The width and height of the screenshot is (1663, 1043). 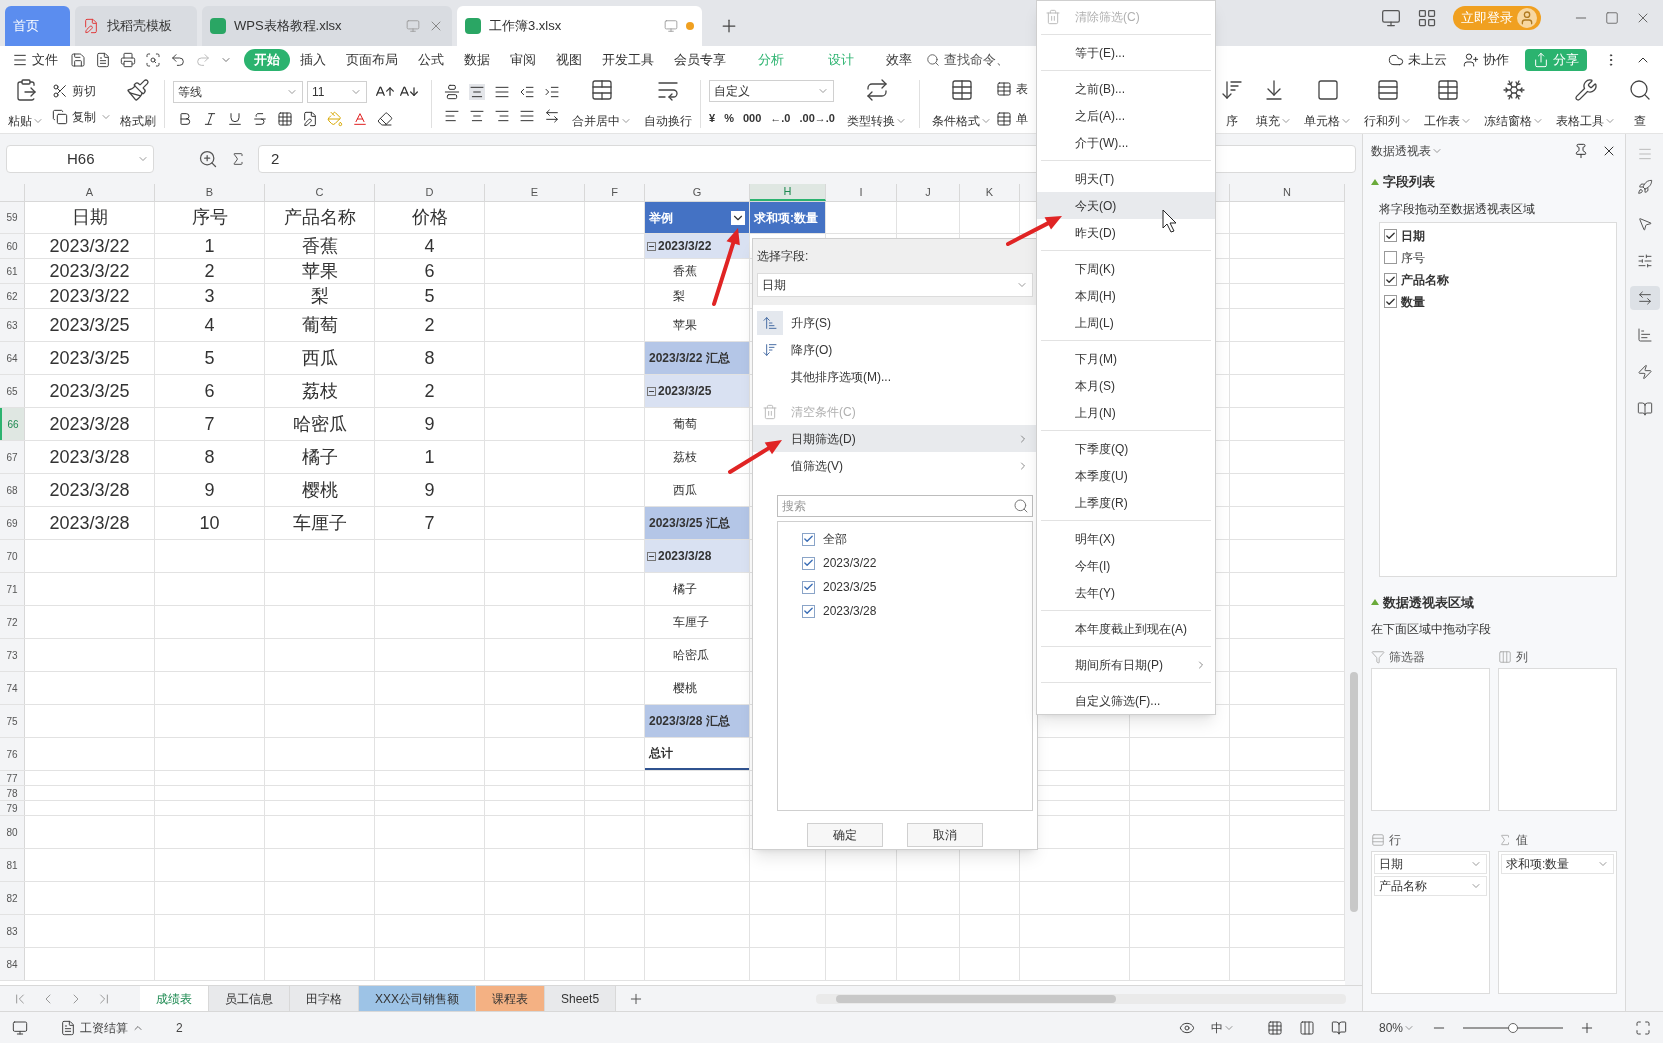 What do you see at coordinates (691, 622) in the screenshot?
I see `pivot-cell-text: 车厘子` at bounding box center [691, 622].